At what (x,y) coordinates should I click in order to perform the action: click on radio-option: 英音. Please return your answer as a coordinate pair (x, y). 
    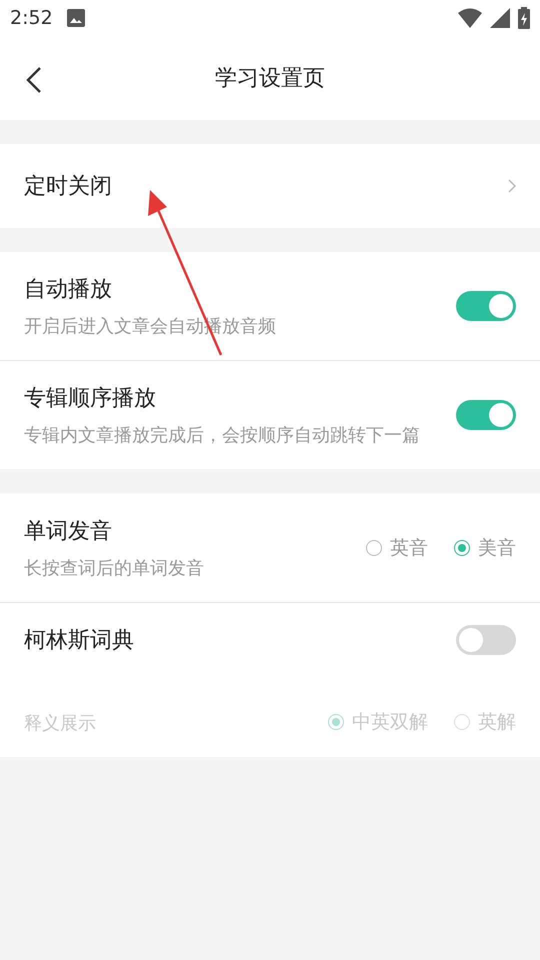
    Looking at the image, I should click on (397, 547).